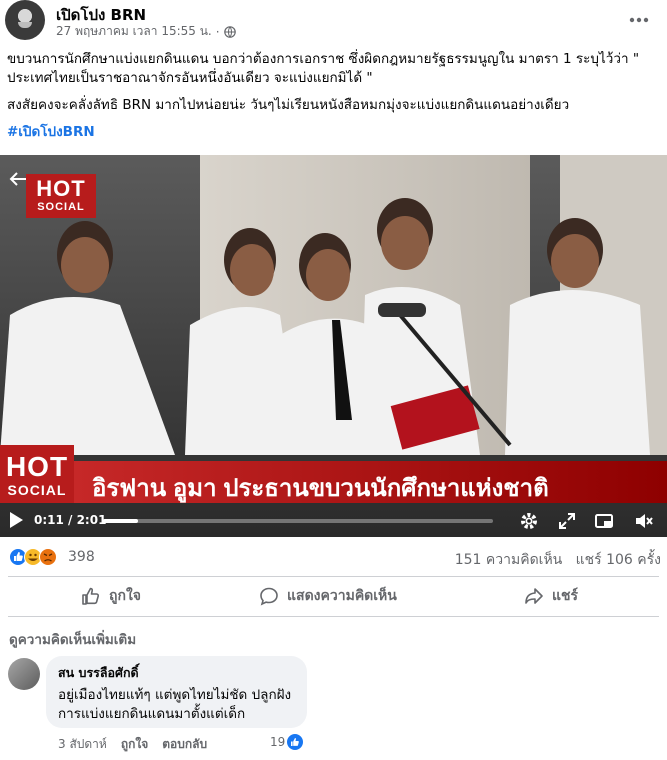 This screenshot has height=760, width=667. What do you see at coordinates (121, 521) in the screenshot?
I see `video-progress-fill` at bounding box center [121, 521].